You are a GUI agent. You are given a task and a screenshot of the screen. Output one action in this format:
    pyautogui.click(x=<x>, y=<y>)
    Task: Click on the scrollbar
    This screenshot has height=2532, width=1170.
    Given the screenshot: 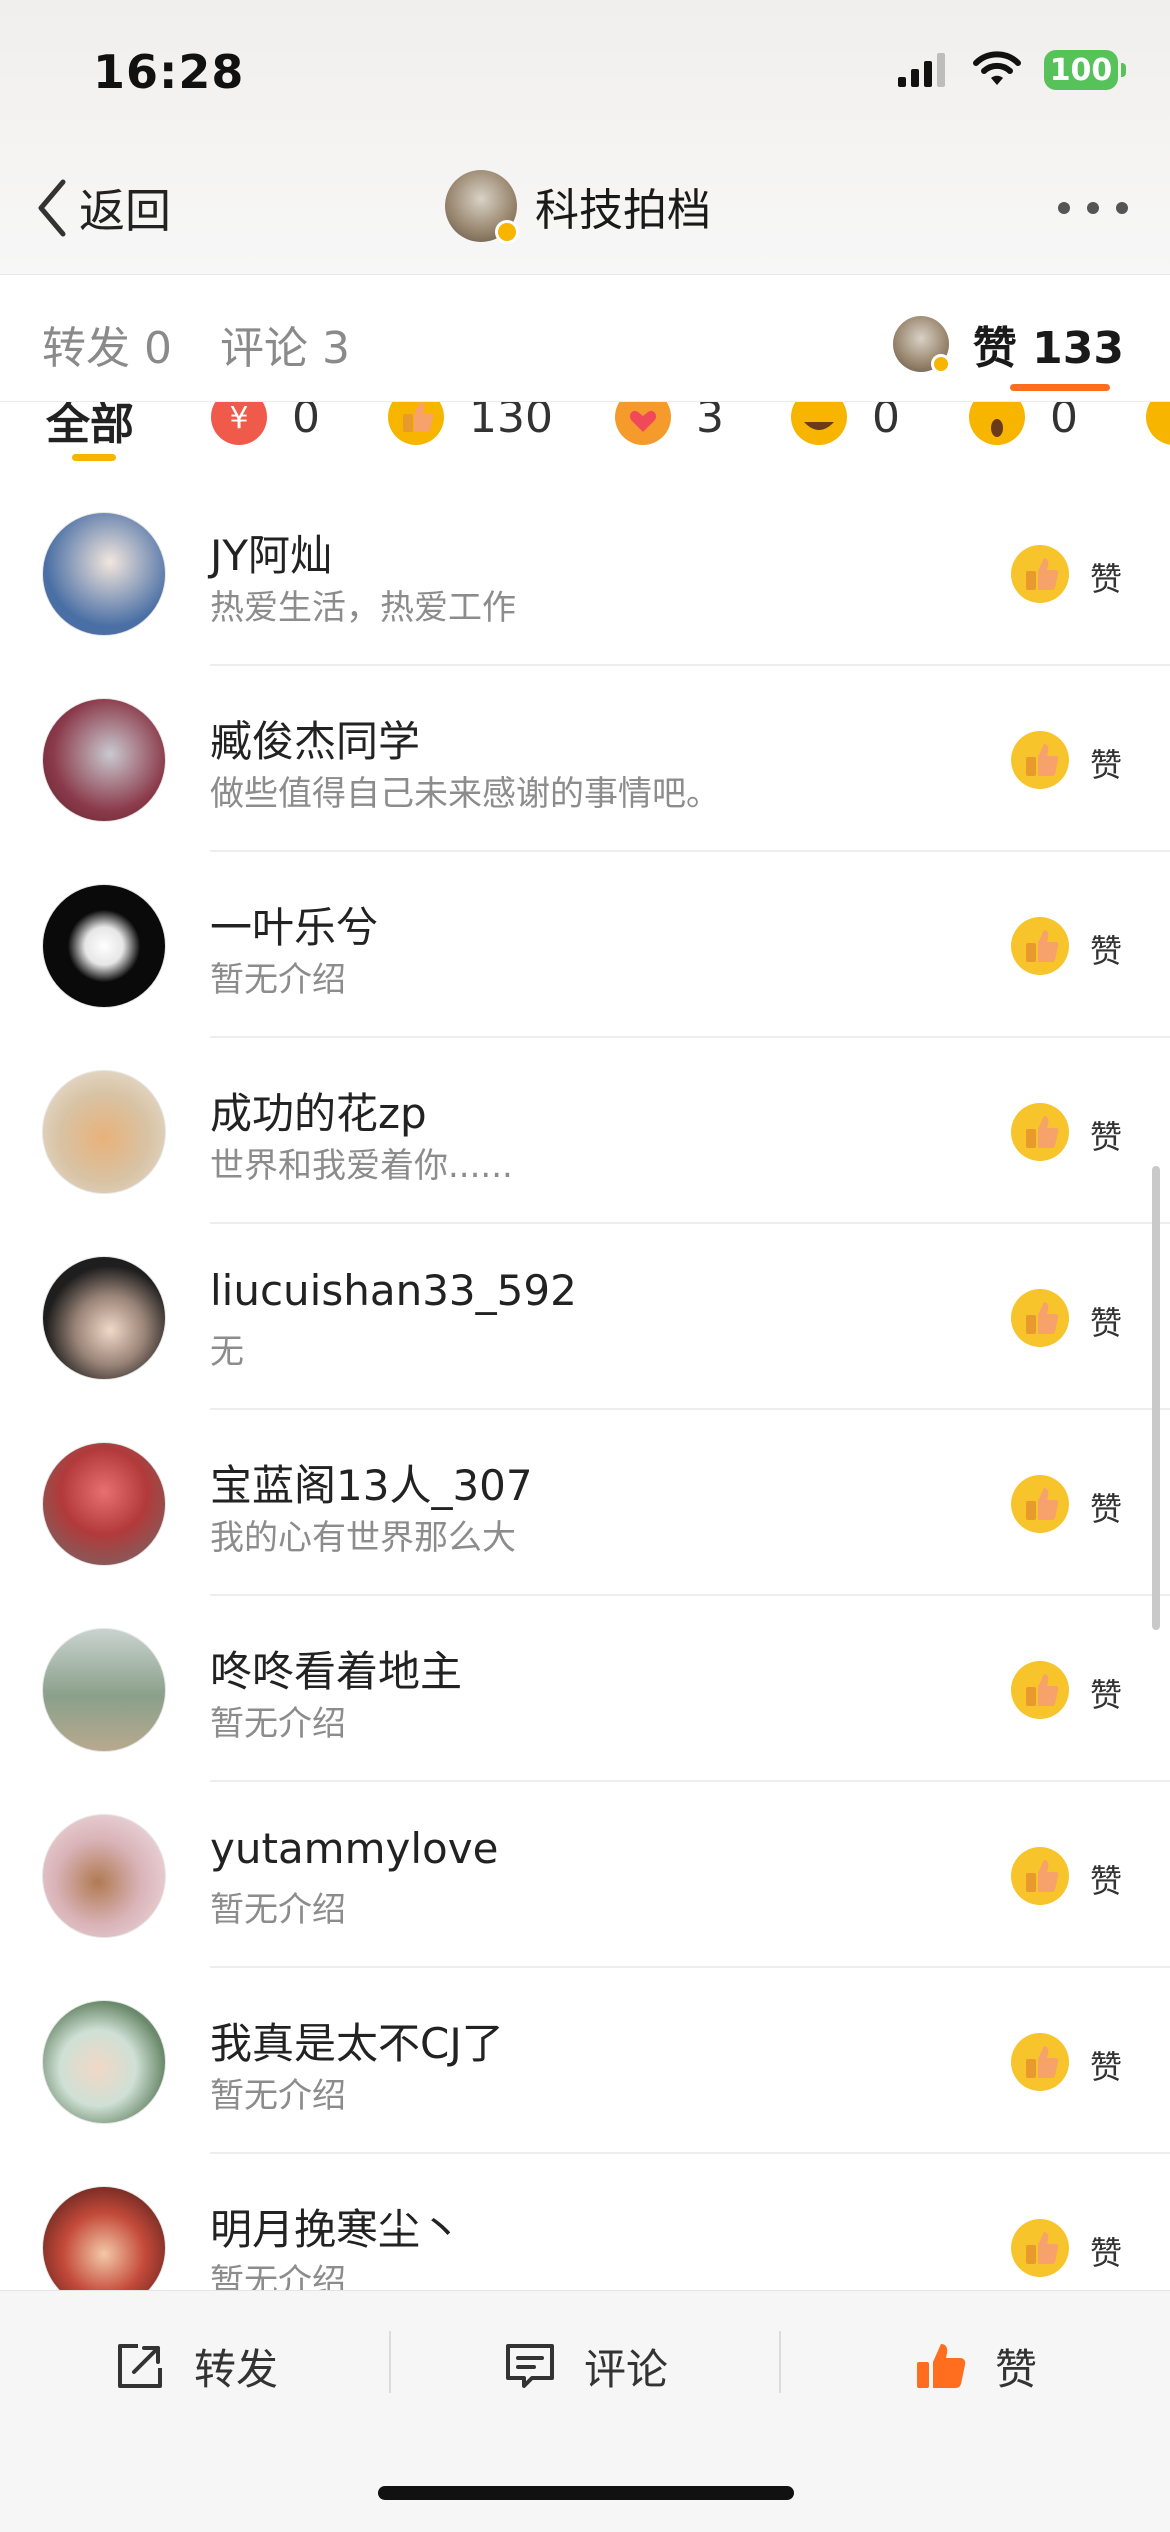 What is the action you would take?
    pyautogui.click(x=1156, y=1398)
    